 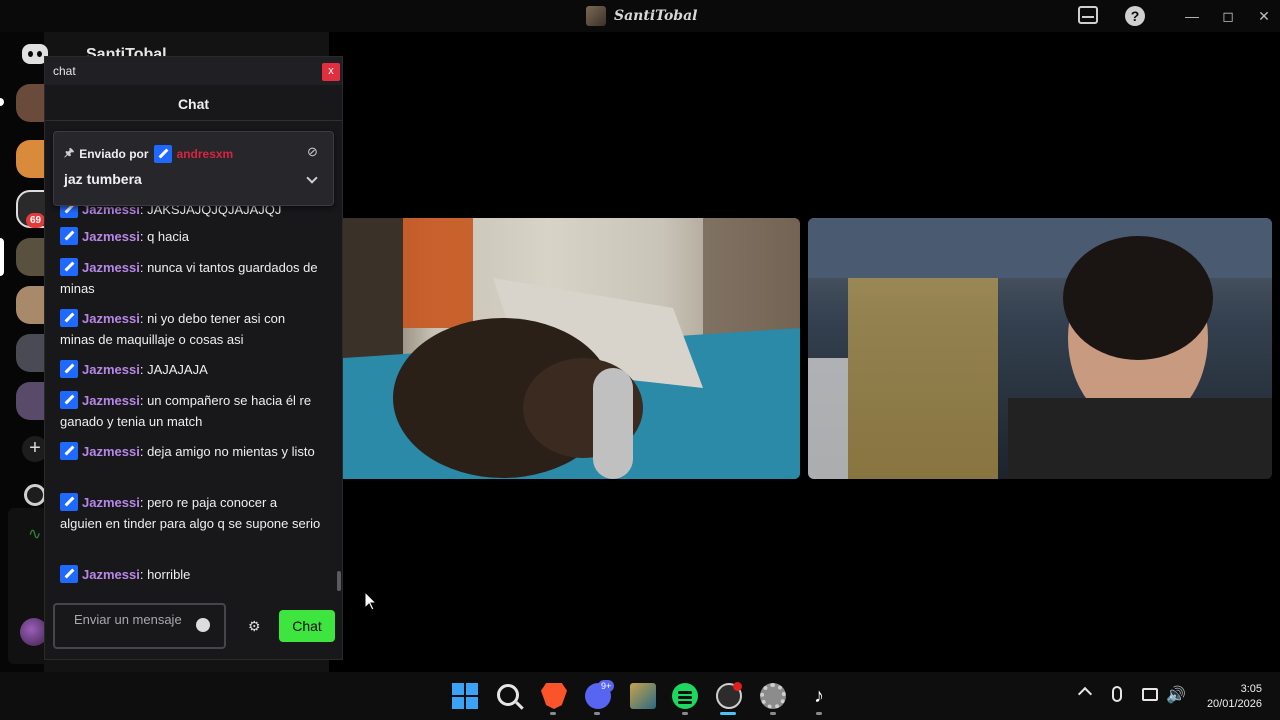 I want to click on spotify-icon, so click(x=685, y=696).